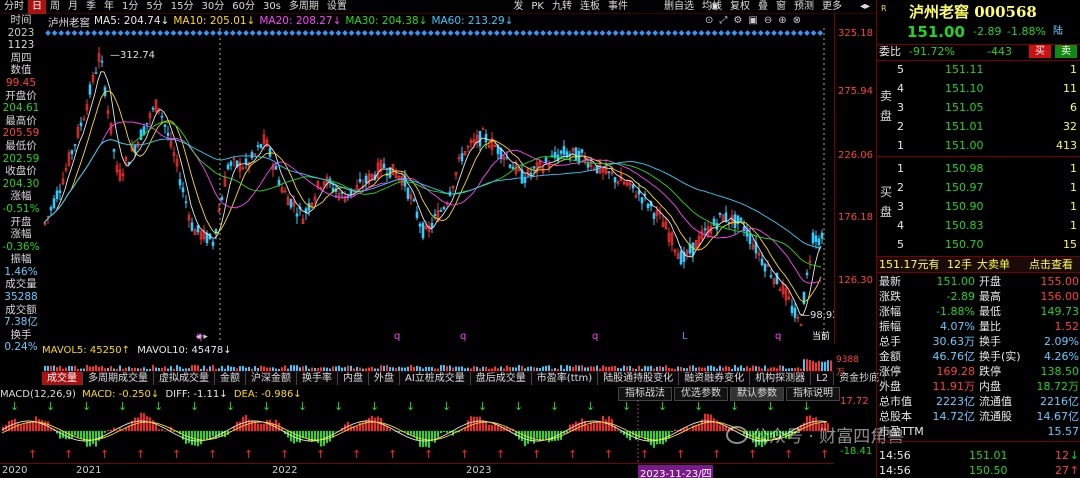 Image resolution: width=1080 pixels, height=478 pixels. I want to click on tab-0: 成交量, so click(62, 378).